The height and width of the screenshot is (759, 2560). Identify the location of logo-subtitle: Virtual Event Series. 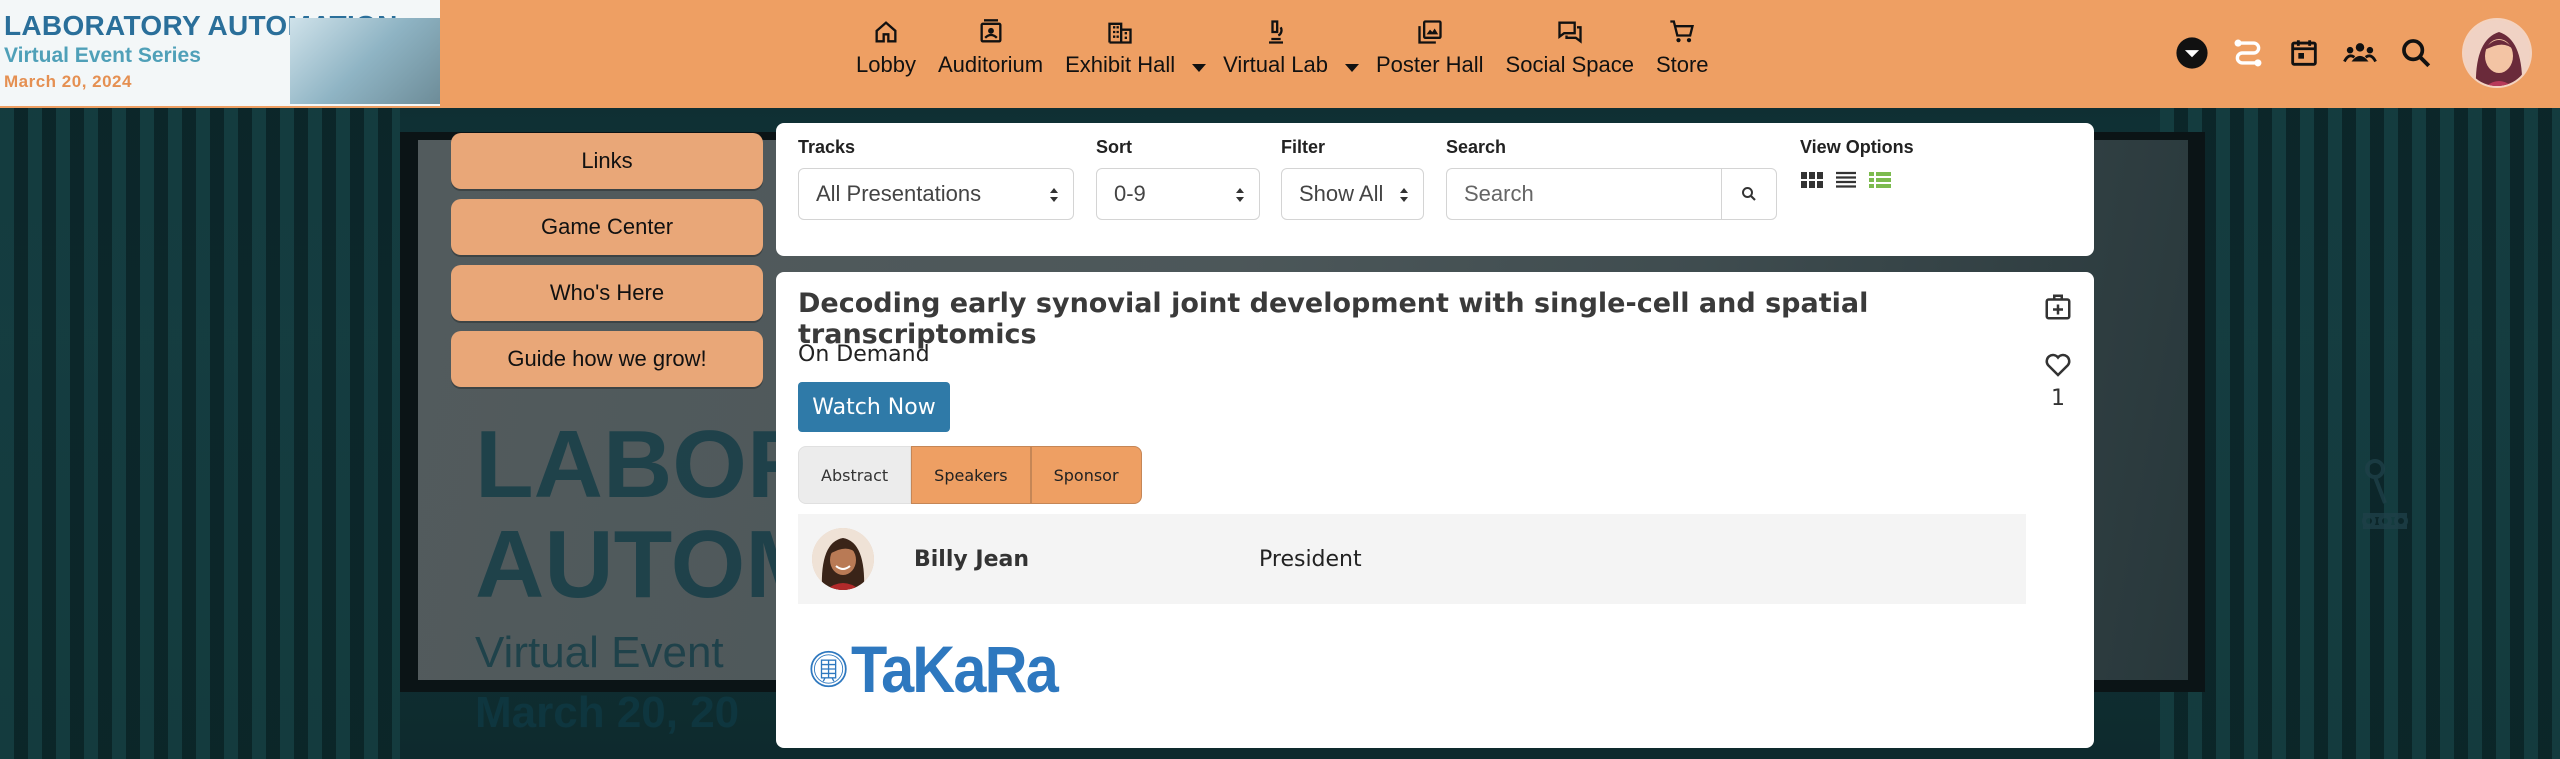
(102, 55).